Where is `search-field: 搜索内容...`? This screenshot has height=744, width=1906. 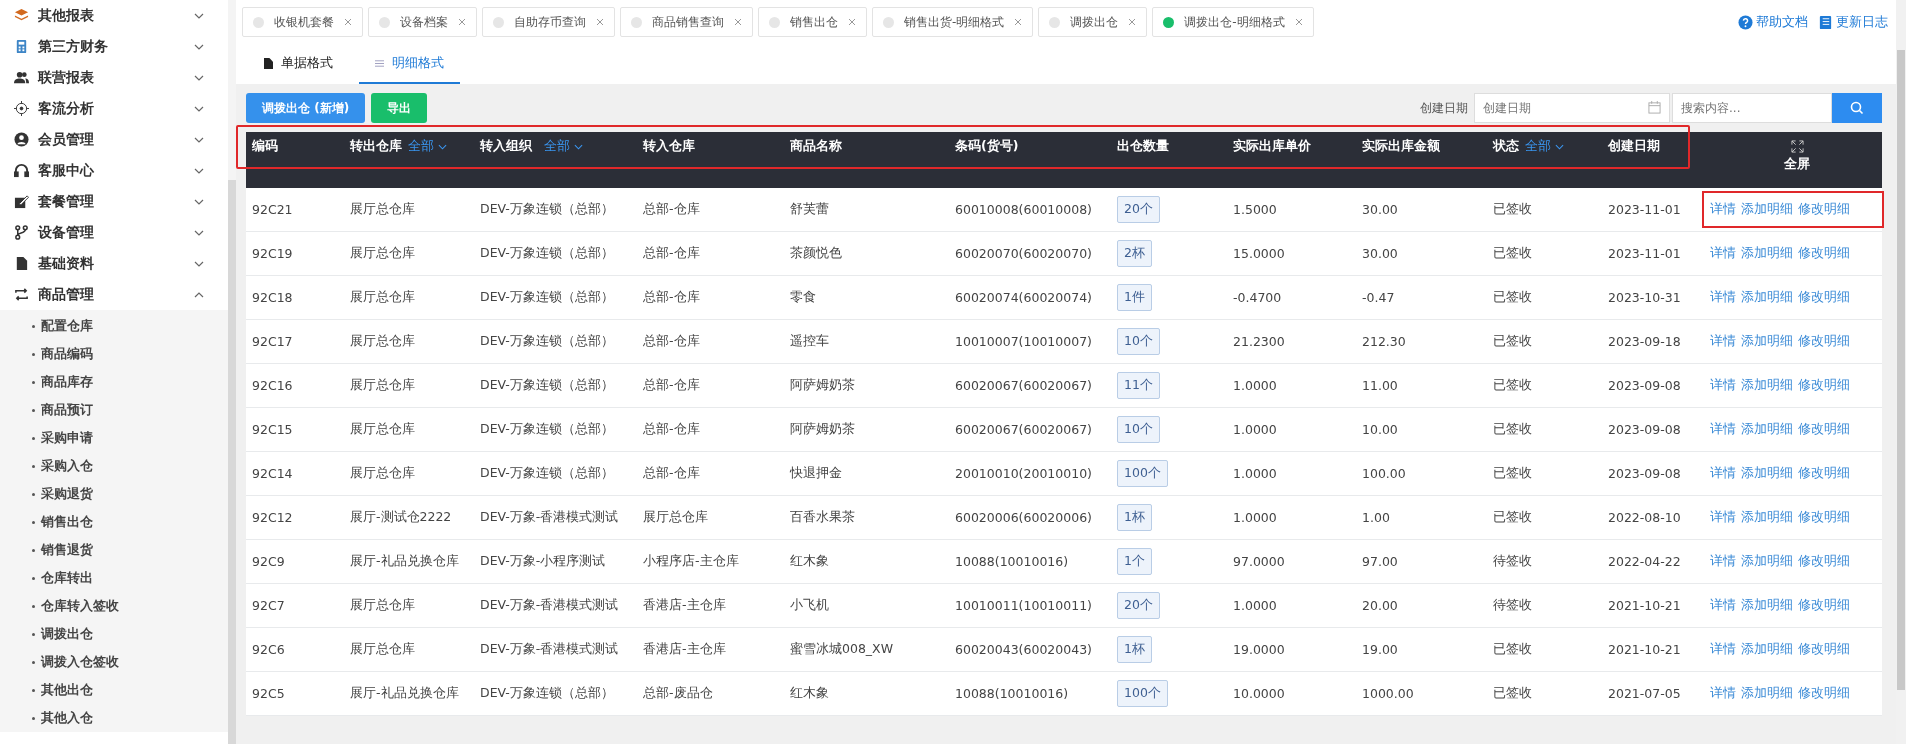 search-field: 搜索内容... is located at coordinates (1752, 108).